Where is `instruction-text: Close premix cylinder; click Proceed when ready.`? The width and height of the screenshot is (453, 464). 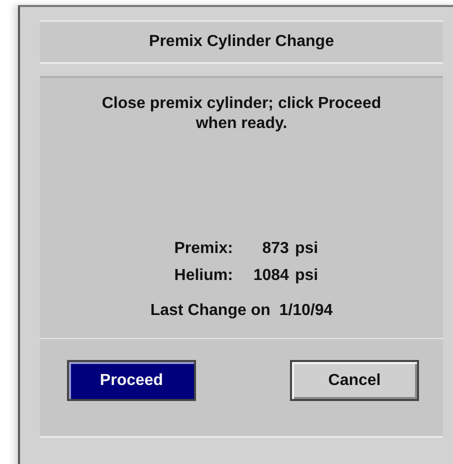
instruction-text: Close premix cylinder; click Proceed when ready. is located at coordinates (242, 114).